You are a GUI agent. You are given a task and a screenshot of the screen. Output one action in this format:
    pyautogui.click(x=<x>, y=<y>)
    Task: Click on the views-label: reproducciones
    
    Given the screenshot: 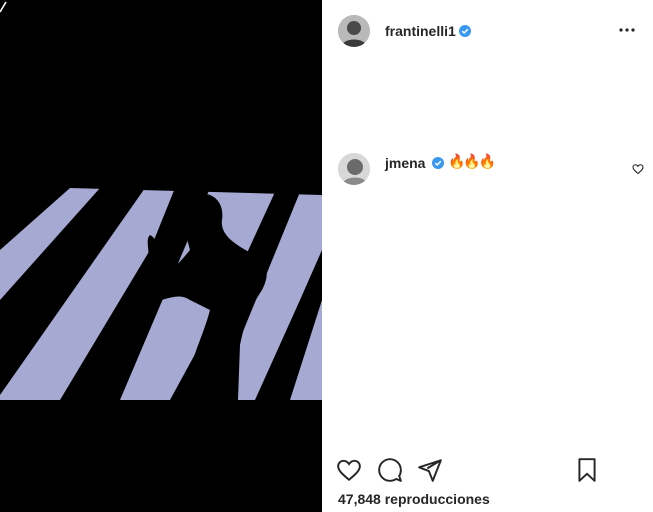 What is the action you would take?
    pyautogui.click(x=437, y=499)
    